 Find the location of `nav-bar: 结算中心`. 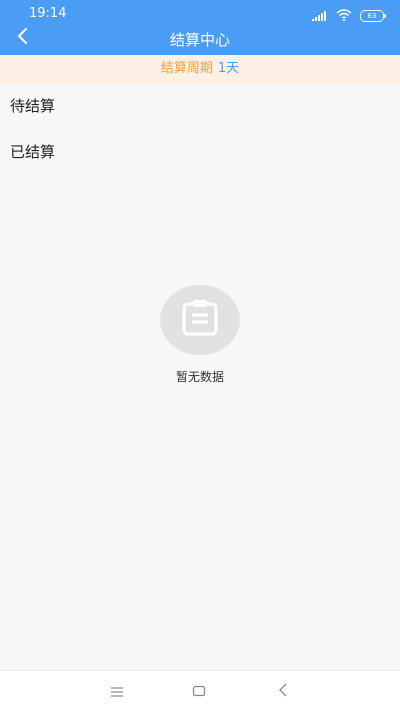

nav-bar: 结算中心 is located at coordinates (200, 40).